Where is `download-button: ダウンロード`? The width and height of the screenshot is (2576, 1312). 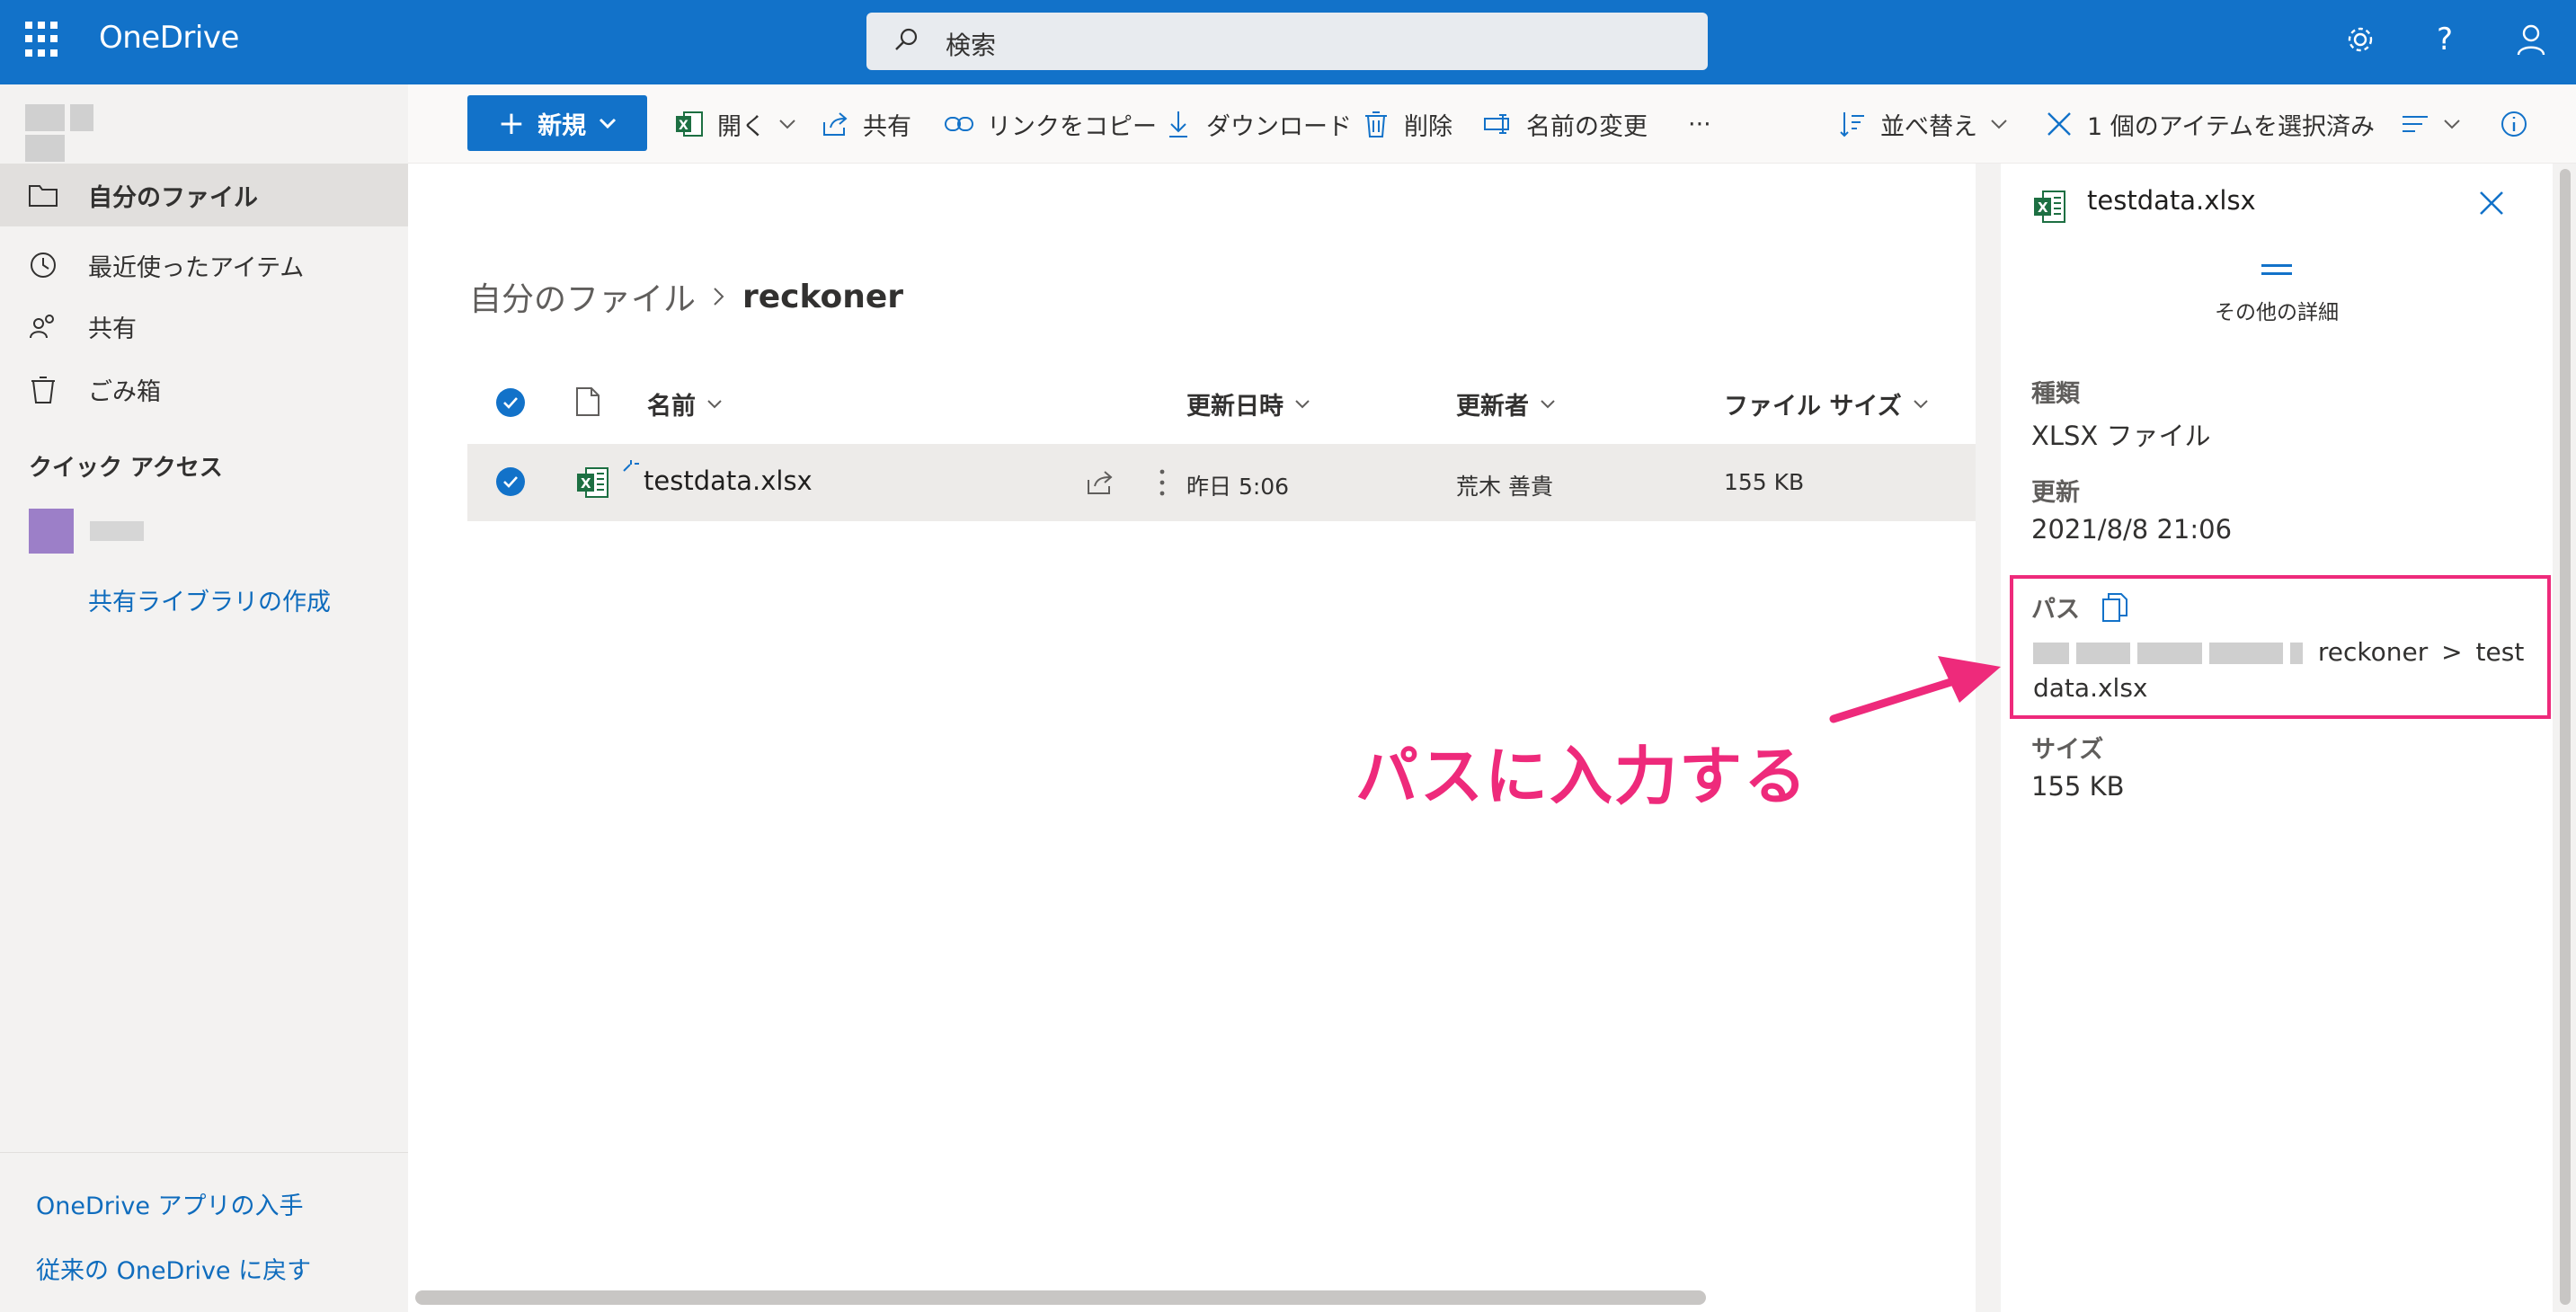 download-button: ダウンロード is located at coordinates (1257, 124).